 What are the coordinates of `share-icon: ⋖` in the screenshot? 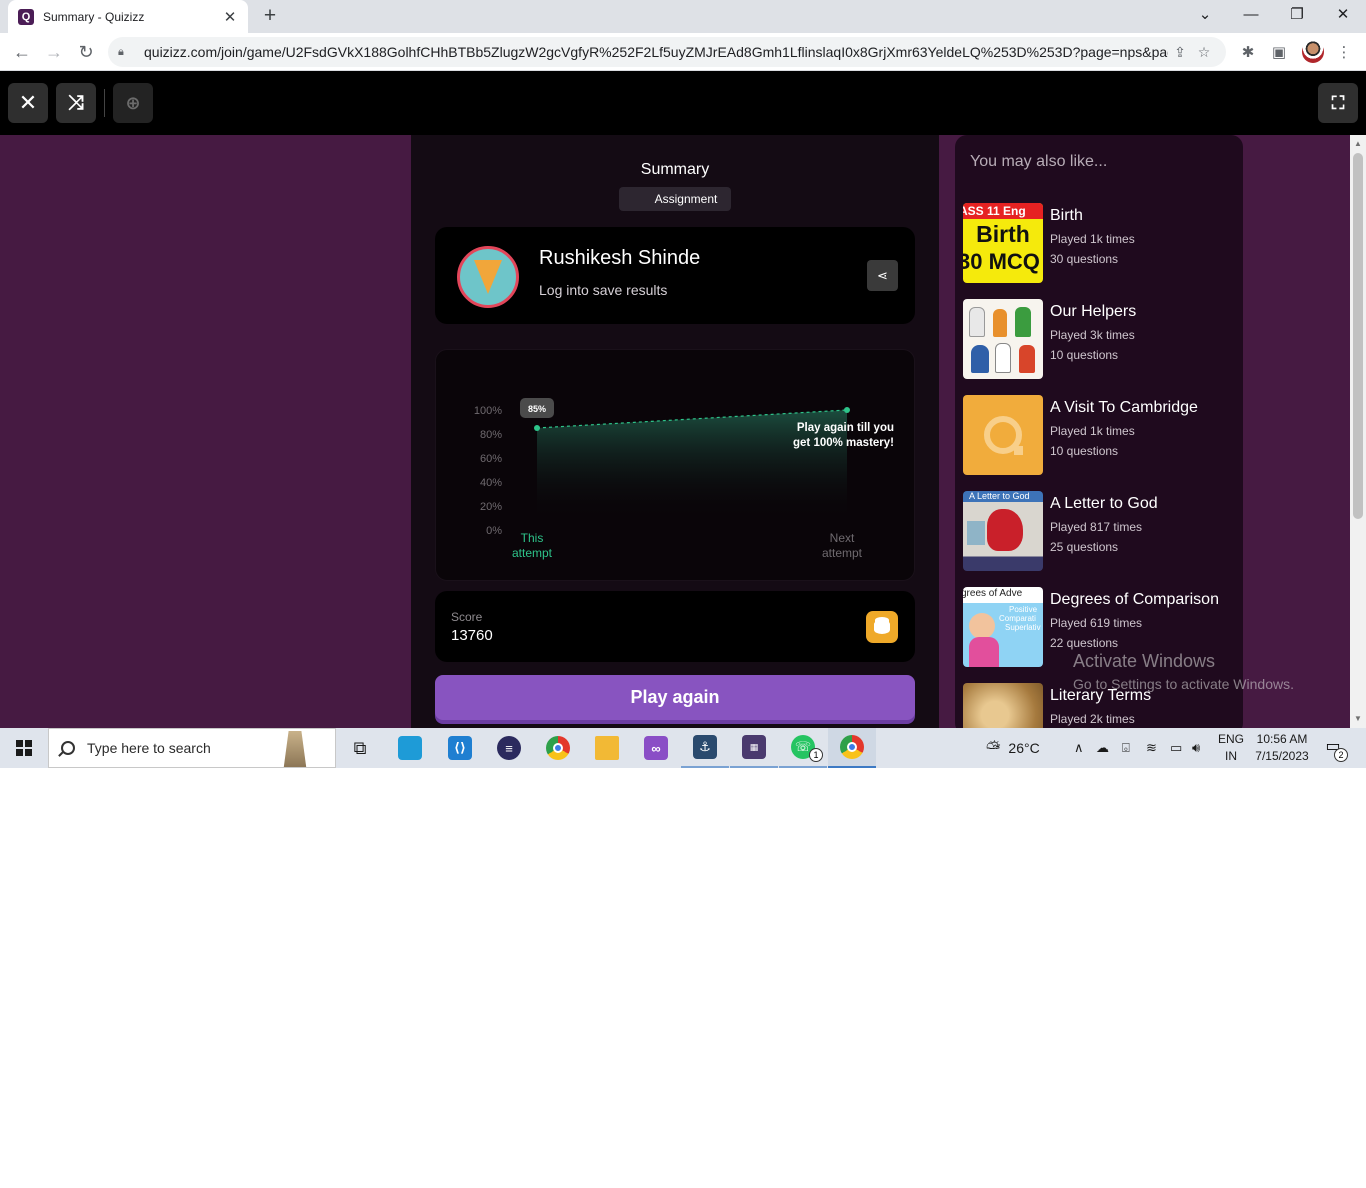 It's located at (882, 275).